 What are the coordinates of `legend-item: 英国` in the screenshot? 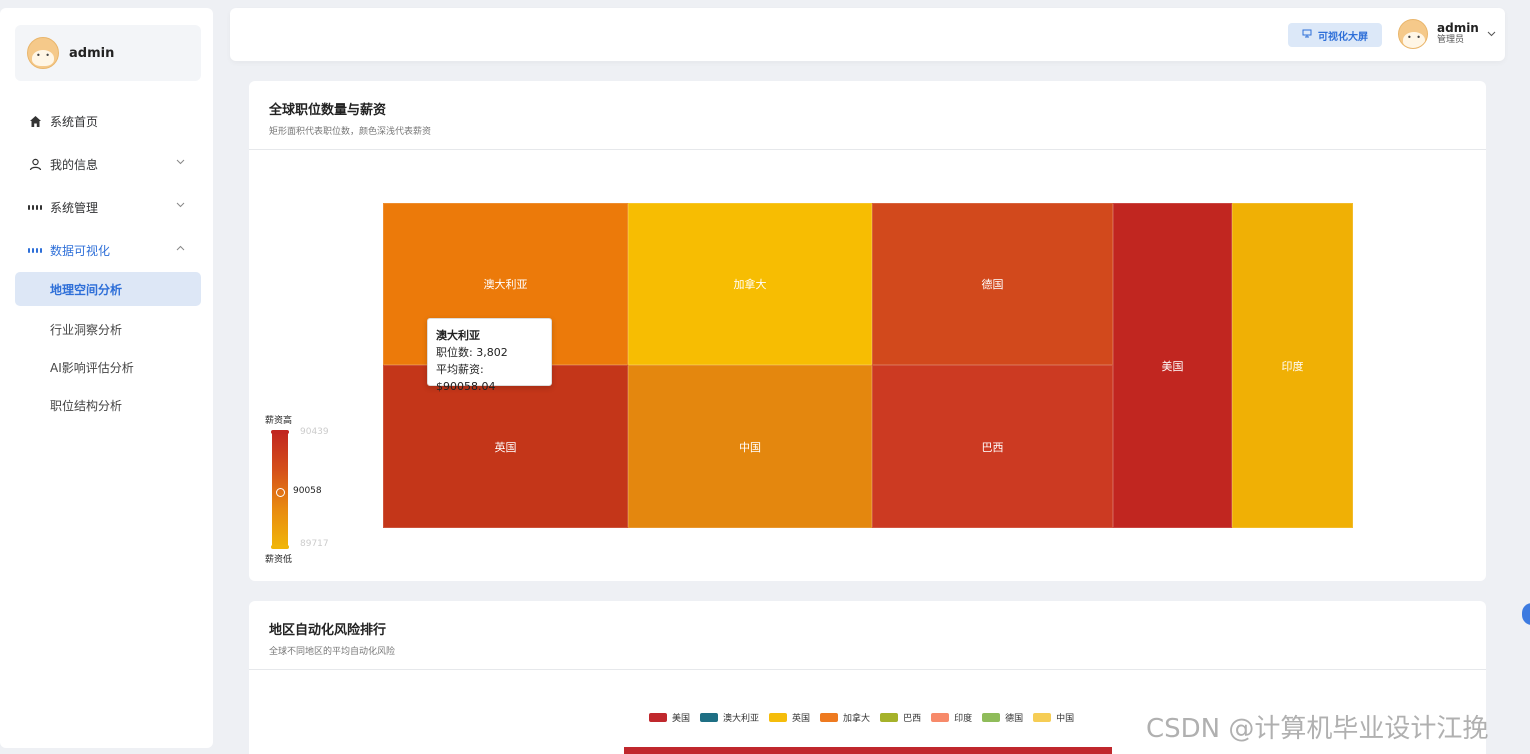 It's located at (789, 717).